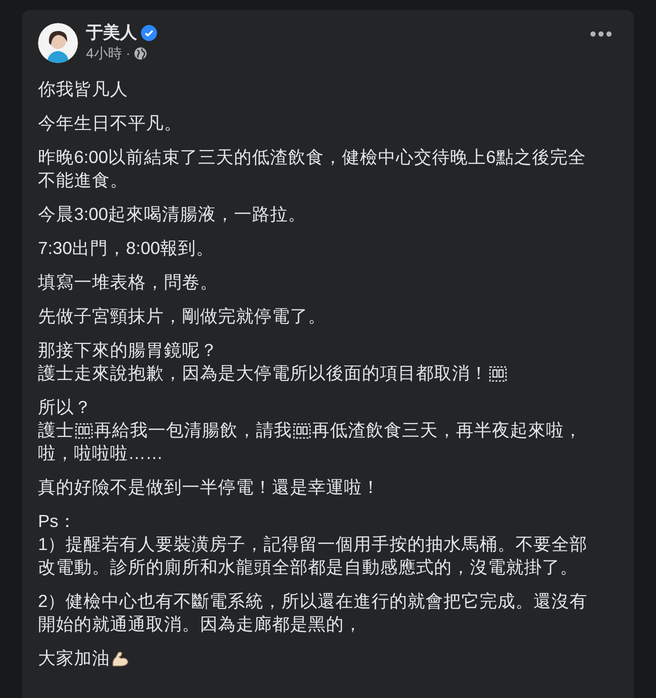 The height and width of the screenshot is (698, 656). What do you see at coordinates (312, 169) in the screenshot?
I see `post-paragraph: 昨晚6:00以前結束了三天的低渣飲食，健檢中心交待晚上6點之後完全 不能進食。` at bounding box center [312, 169].